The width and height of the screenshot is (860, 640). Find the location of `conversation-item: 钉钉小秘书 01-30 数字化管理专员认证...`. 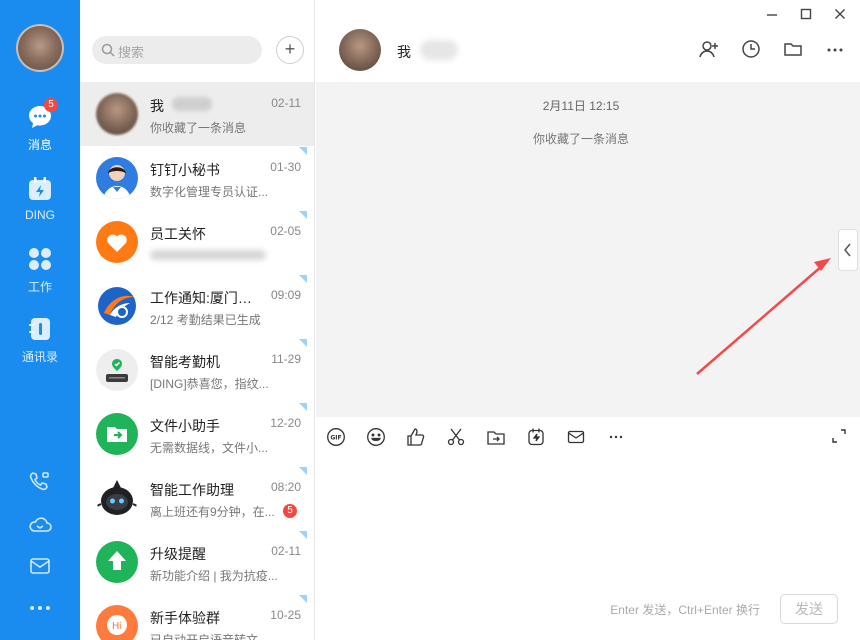

conversation-item: 钉钉小秘书 01-30 数字化管理专员认证... is located at coordinates (197, 178).